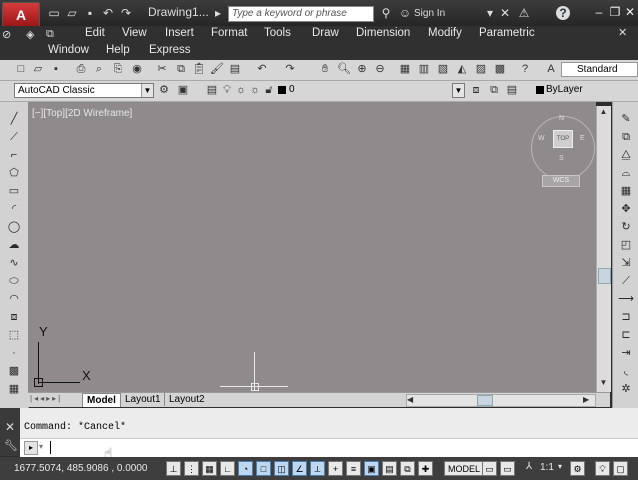  I want to click on cut-icon: ✂, so click(162, 69).